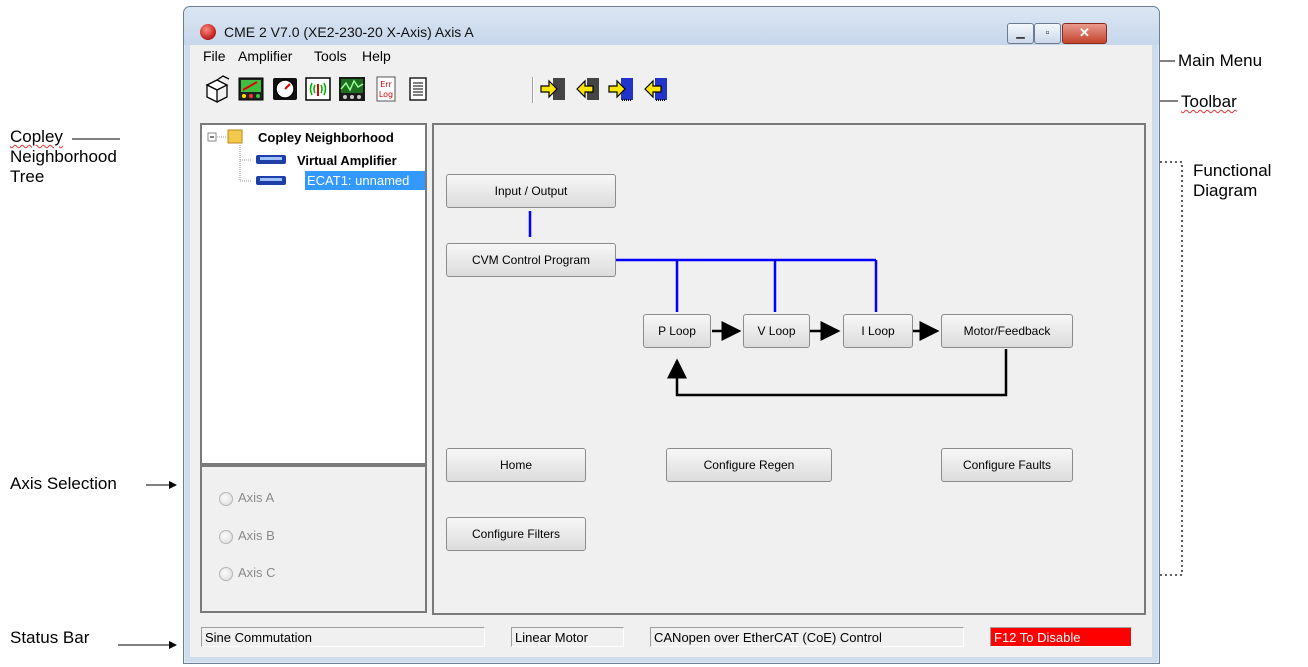  Describe the element at coordinates (567, 637) in the screenshot. I see `status-motor-type: Linear Motor` at that location.